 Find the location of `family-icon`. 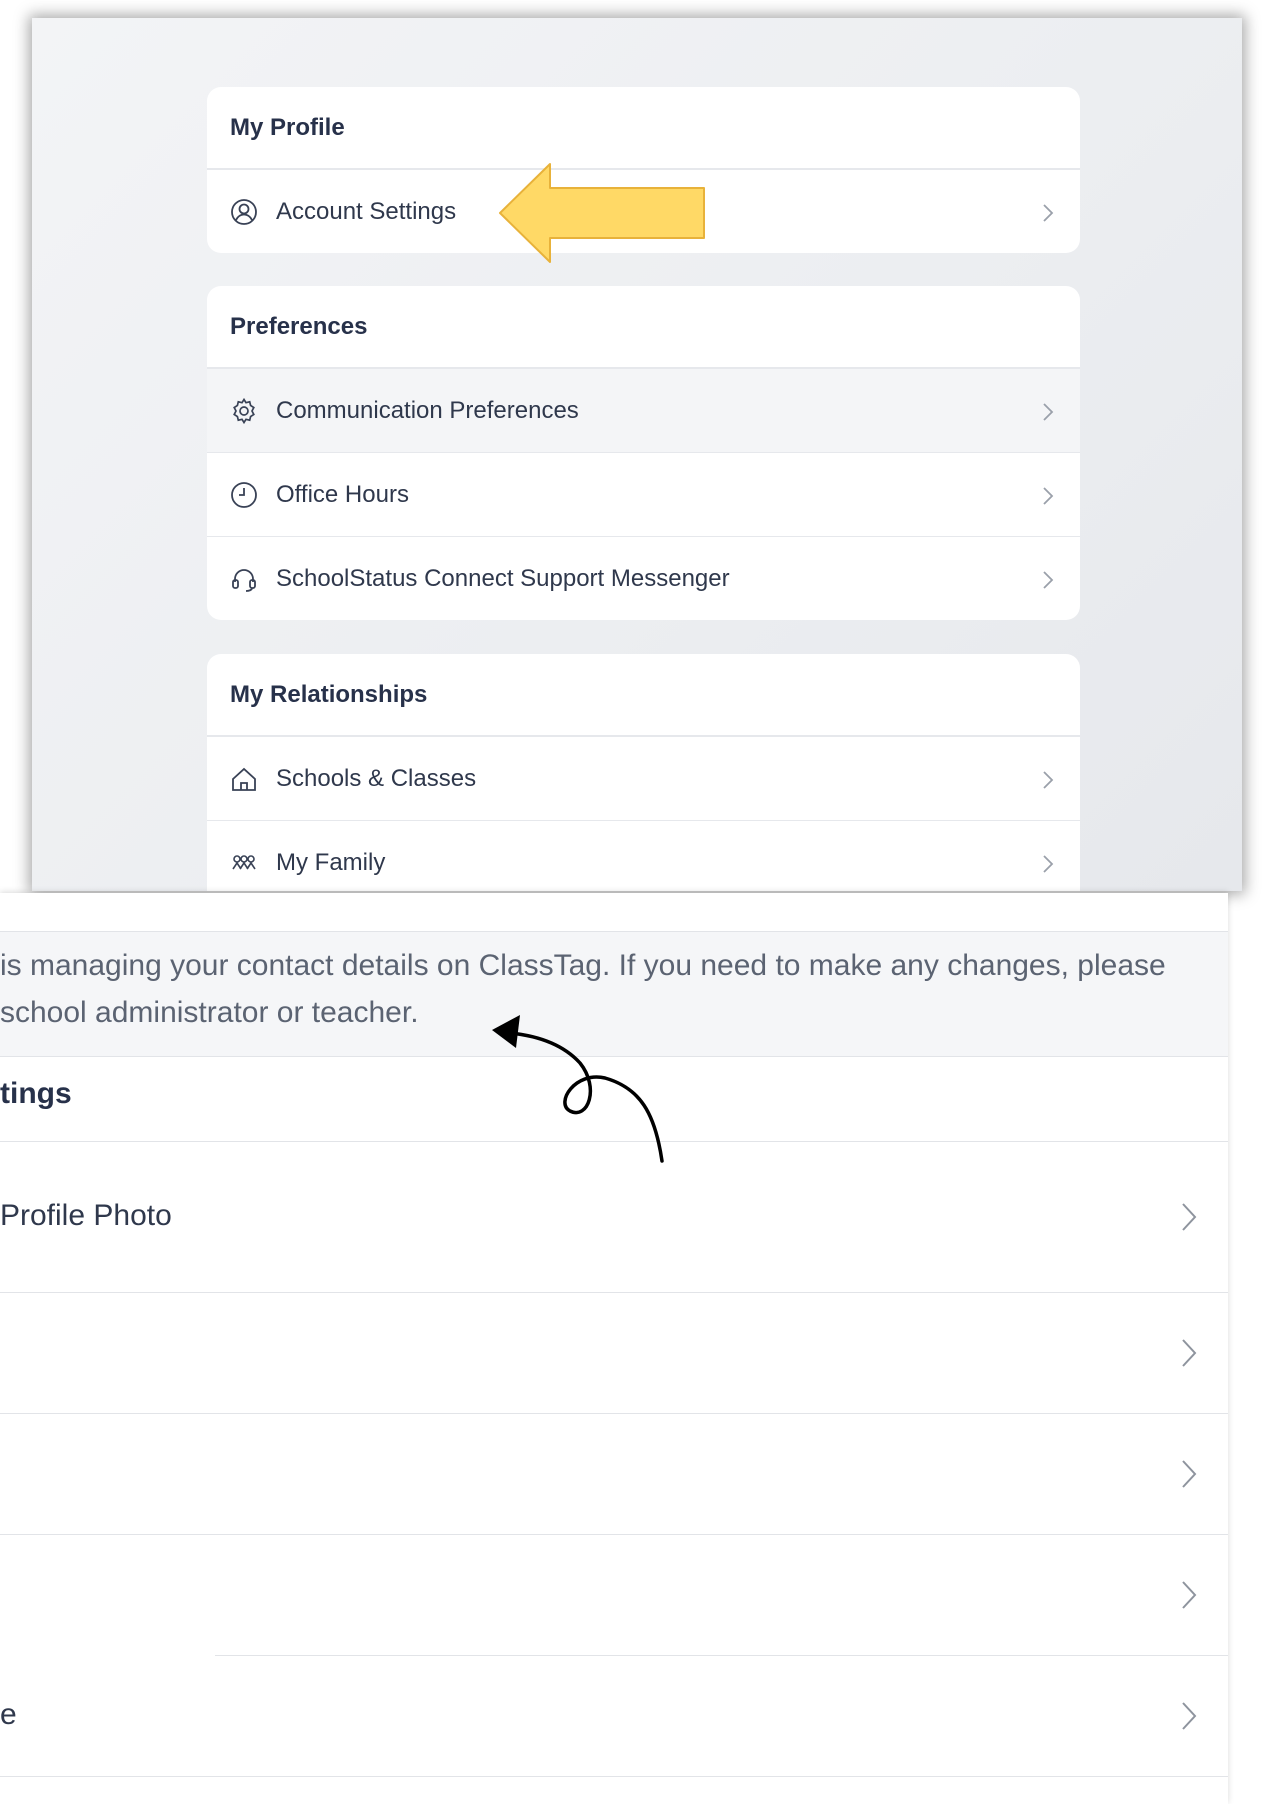

family-icon is located at coordinates (244, 863).